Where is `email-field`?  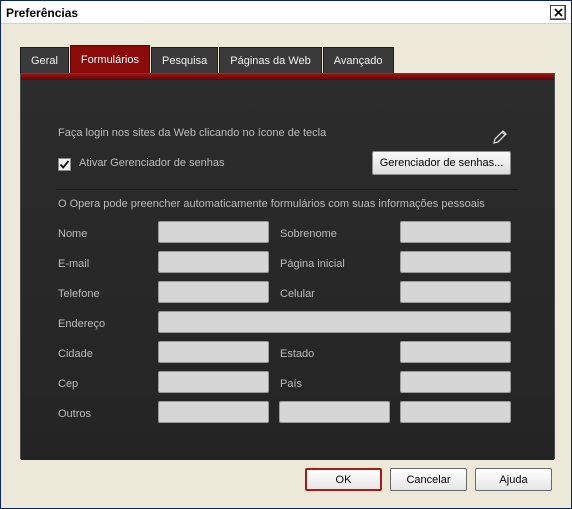 email-field is located at coordinates (213, 262).